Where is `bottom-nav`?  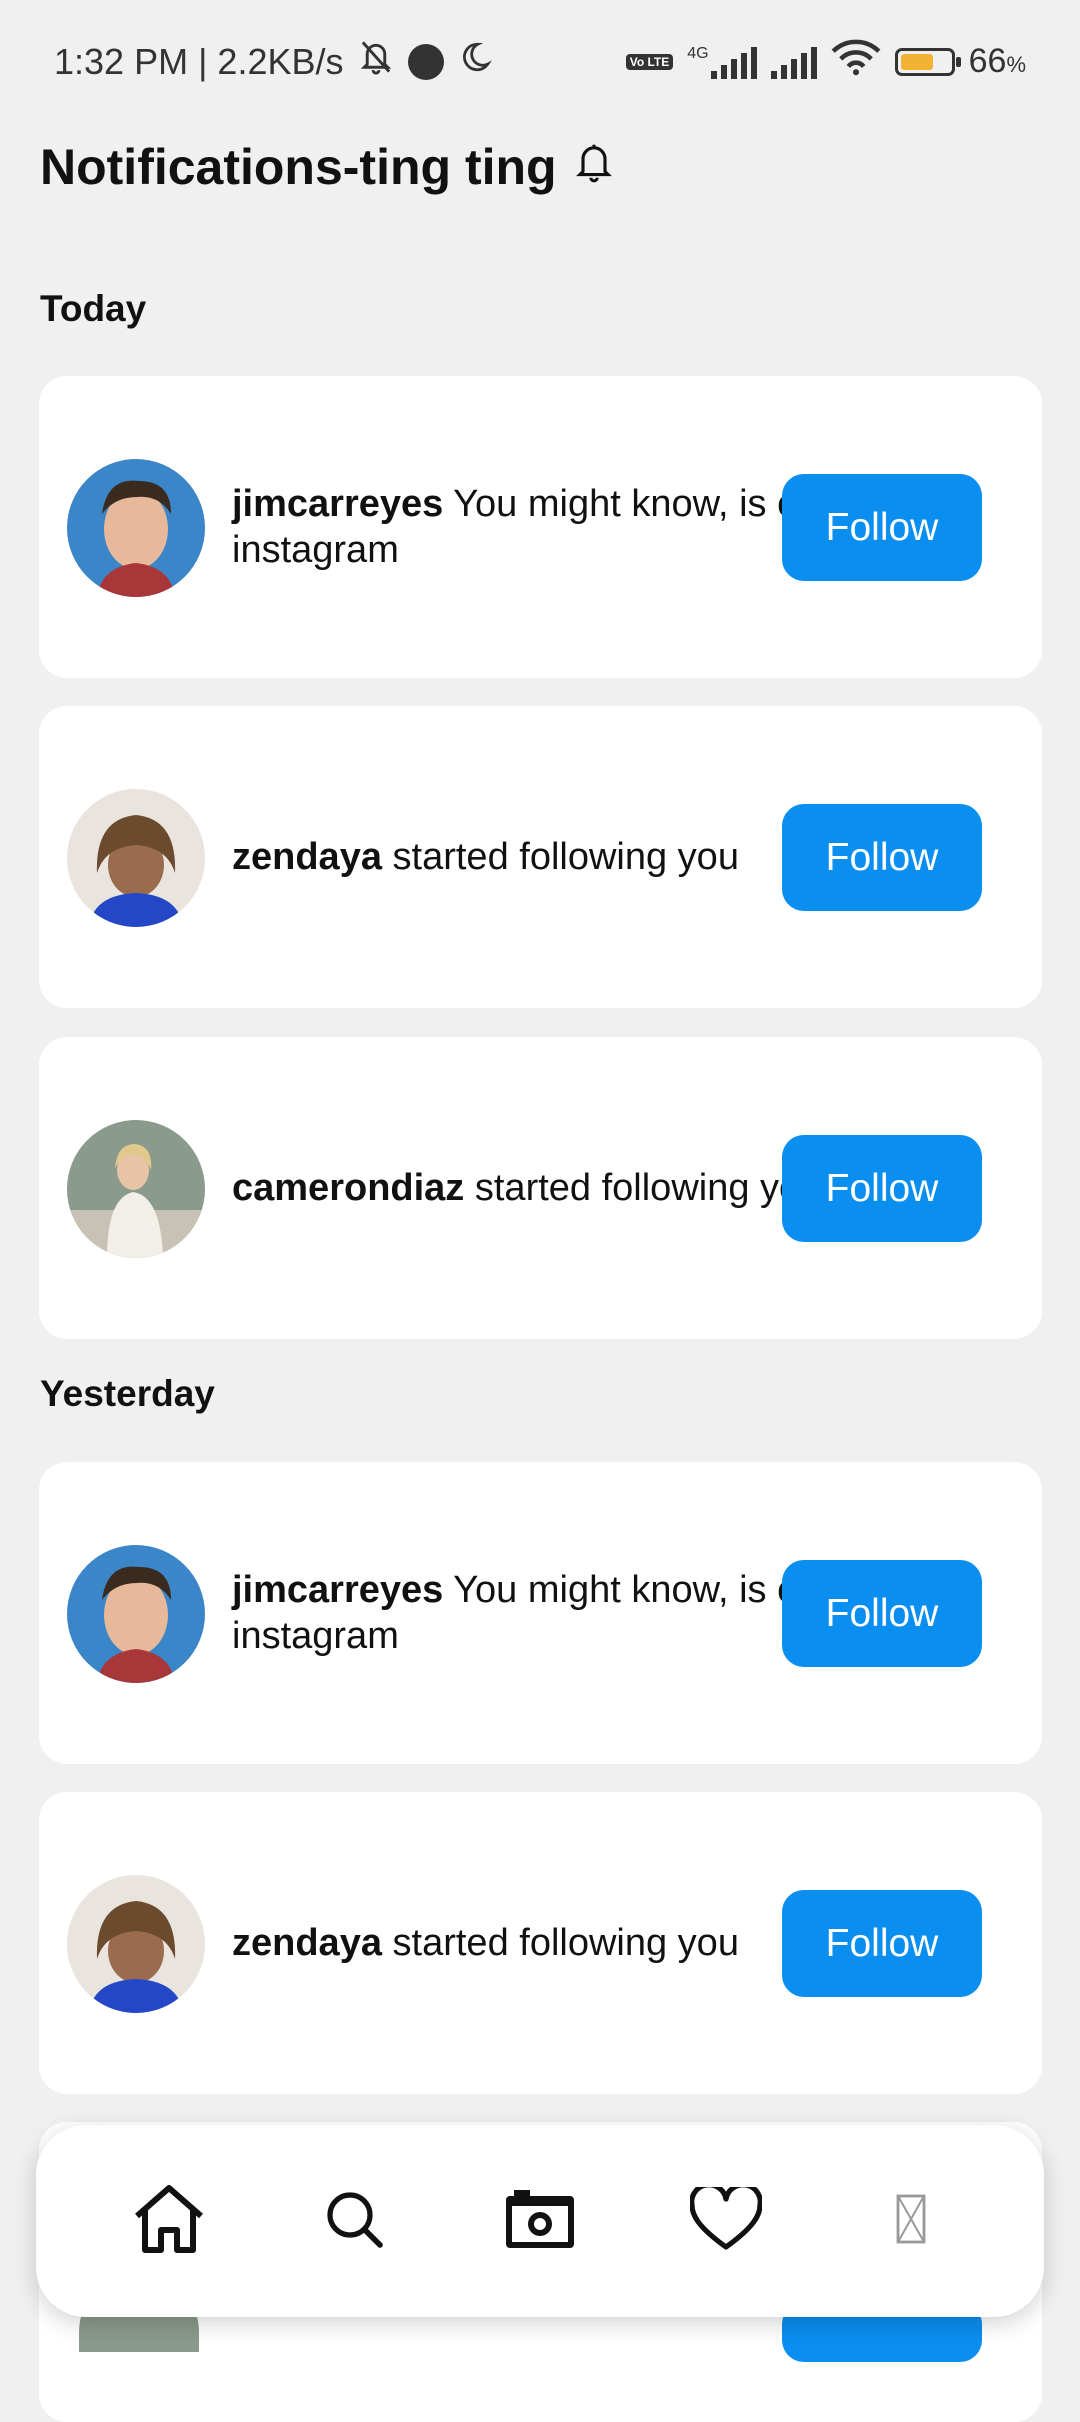 bottom-nav is located at coordinates (540, 2221).